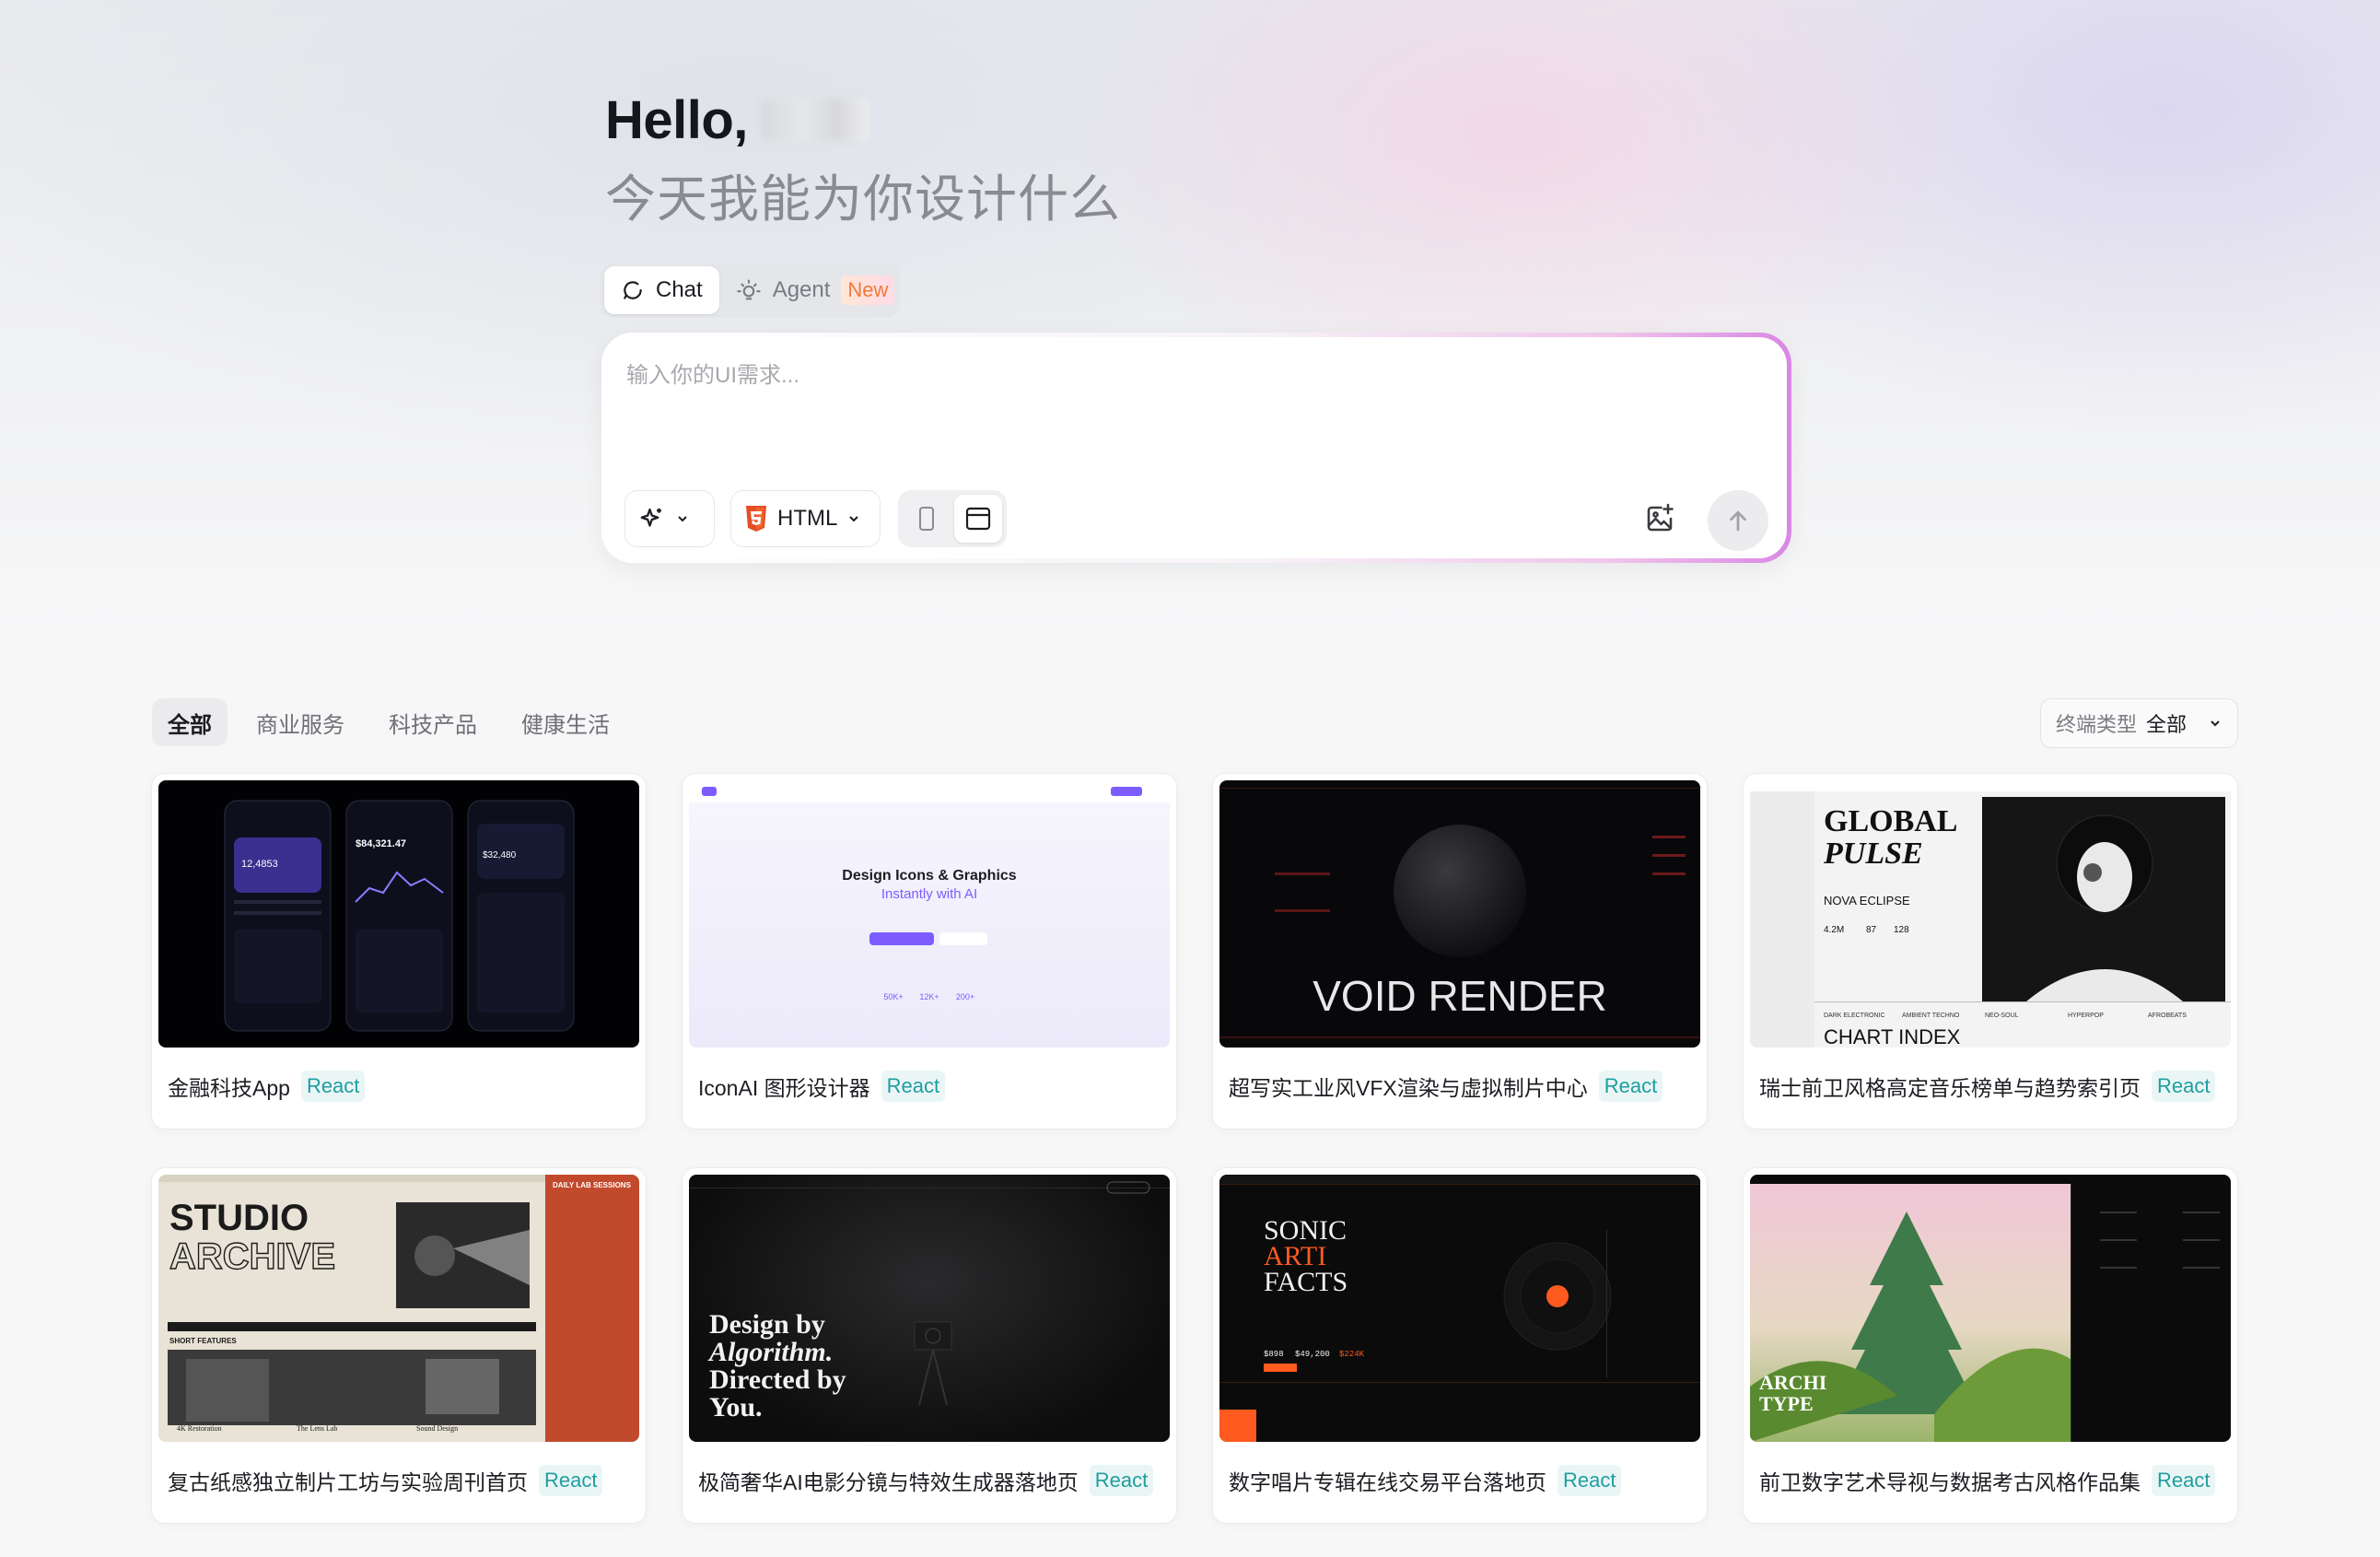 Image resolution: width=2380 pixels, height=1557 pixels. What do you see at coordinates (1312, 1354) in the screenshot?
I see `sonic-stat-2: $49,200` at bounding box center [1312, 1354].